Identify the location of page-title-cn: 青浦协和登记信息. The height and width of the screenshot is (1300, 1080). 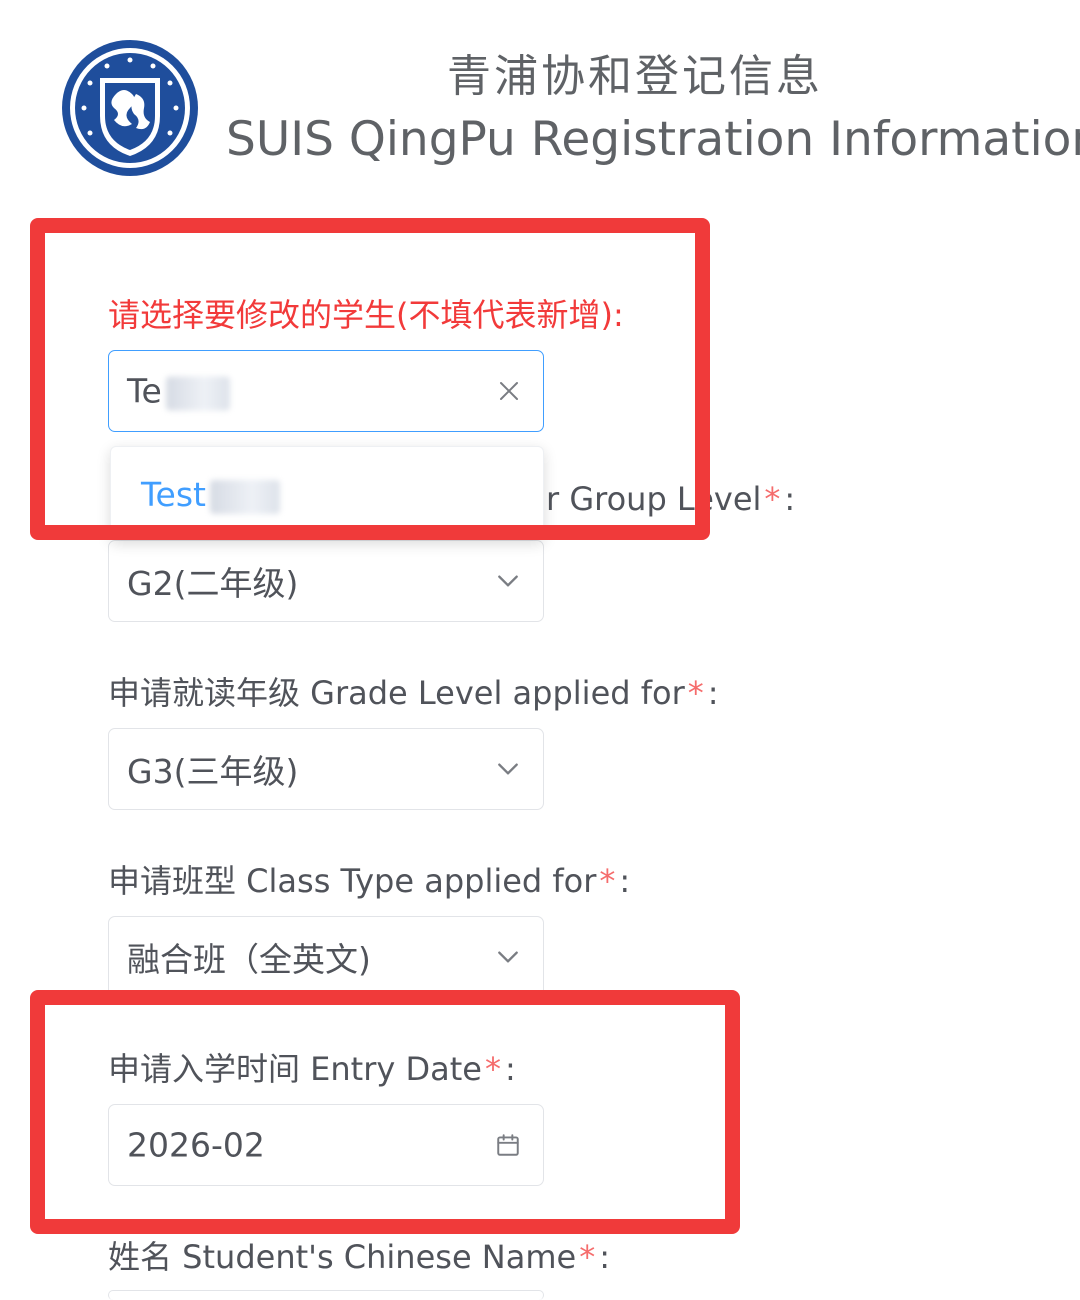
(635, 76).